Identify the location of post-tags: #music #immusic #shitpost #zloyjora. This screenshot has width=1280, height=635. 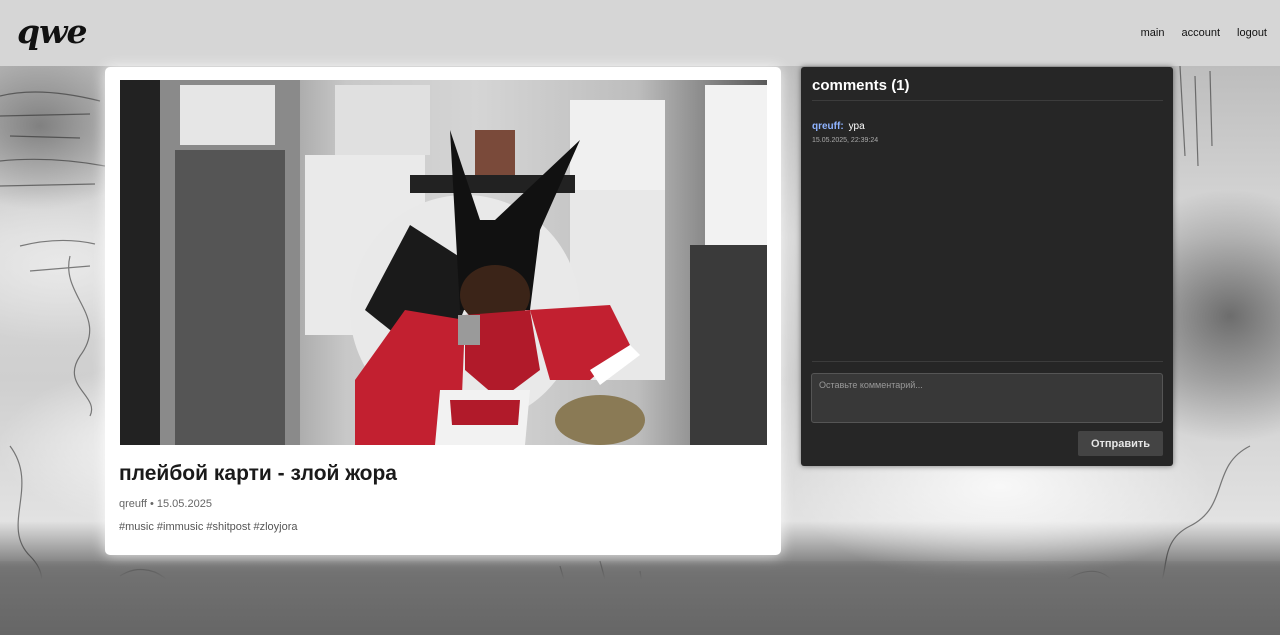
(208, 527).